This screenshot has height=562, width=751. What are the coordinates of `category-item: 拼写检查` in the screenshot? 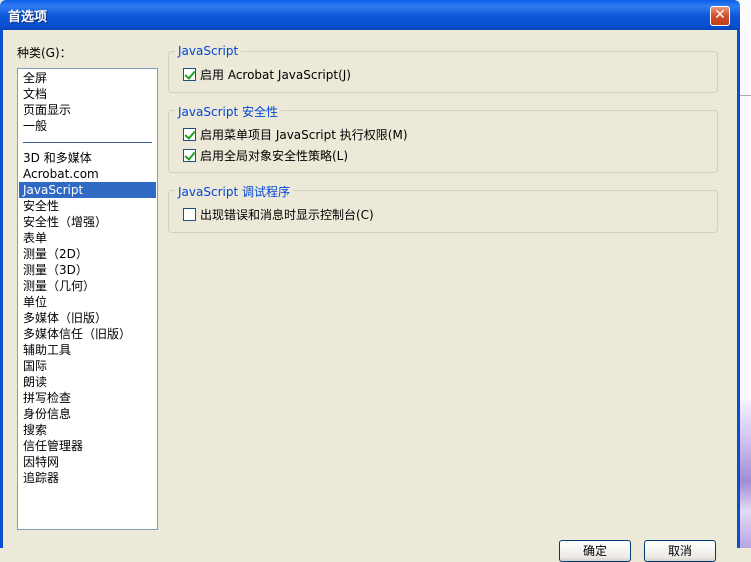 It's located at (87, 398).